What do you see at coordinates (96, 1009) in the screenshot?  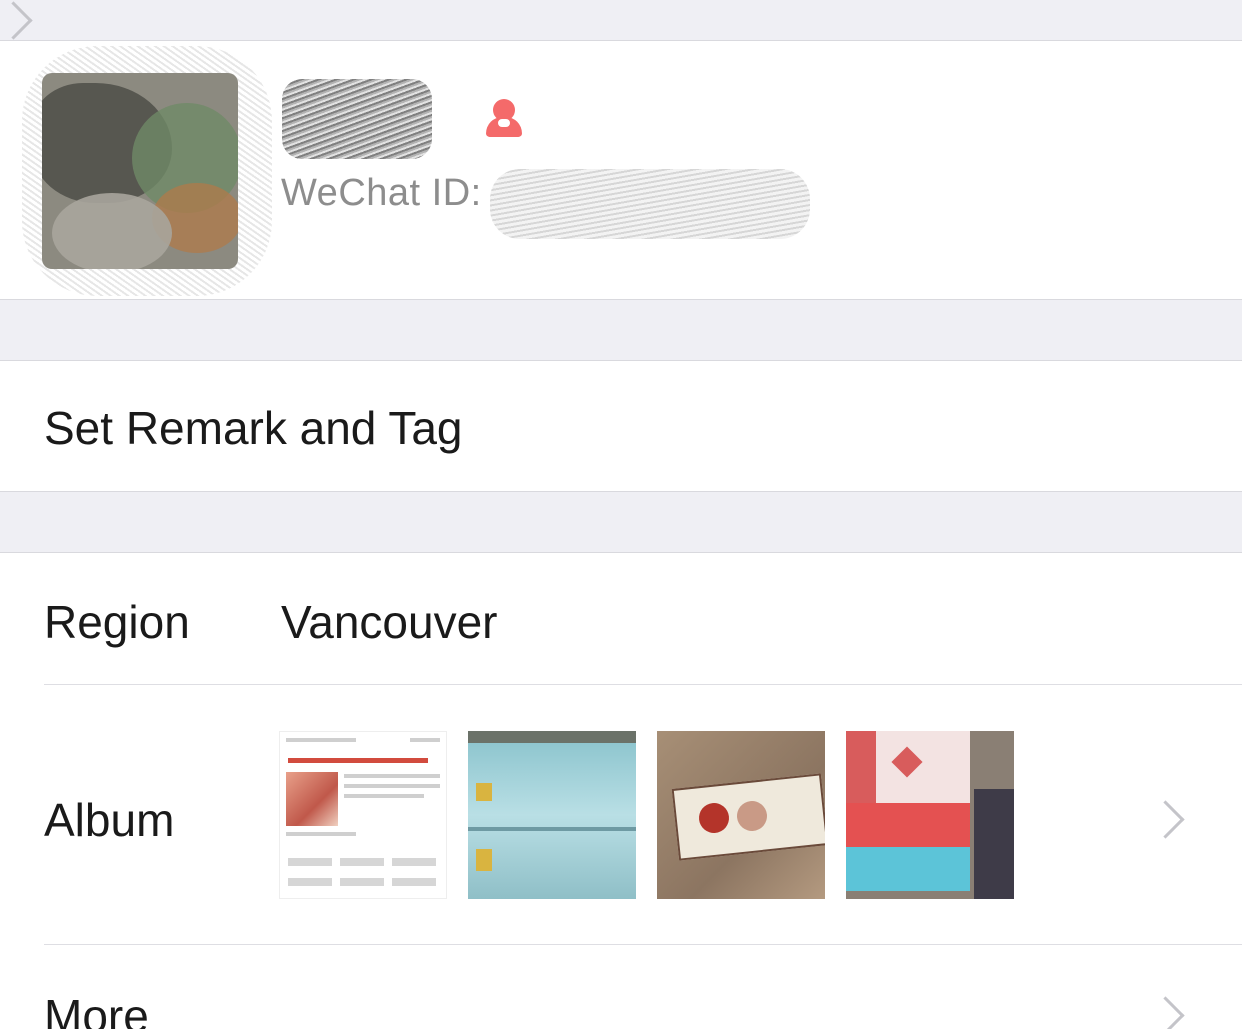 I see `more-label: More` at bounding box center [96, 1009].